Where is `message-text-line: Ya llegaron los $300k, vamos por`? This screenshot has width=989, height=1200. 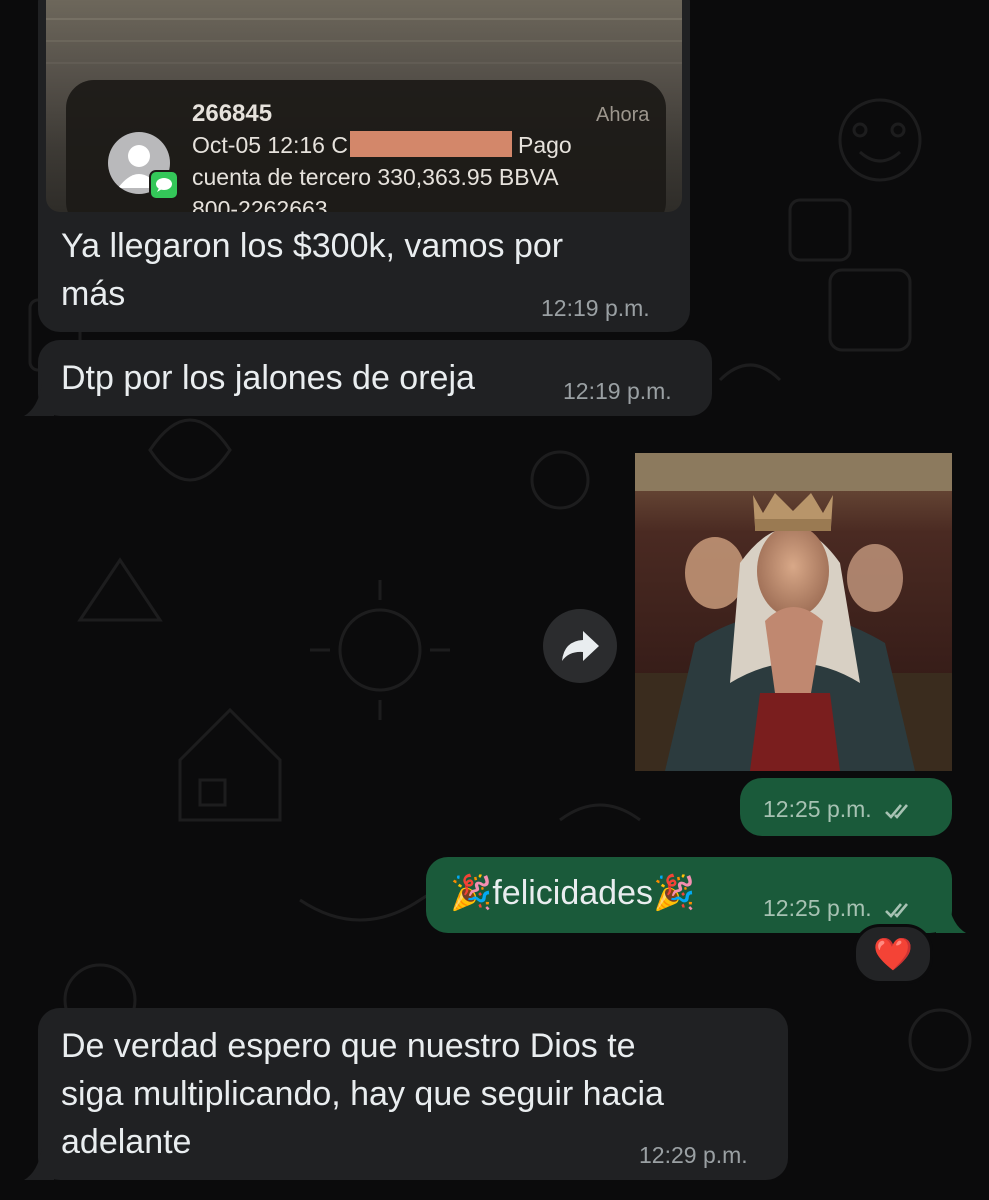
message-text-line: Ya llegaron los $300k, vamos por is located at coordinates (312, 246).